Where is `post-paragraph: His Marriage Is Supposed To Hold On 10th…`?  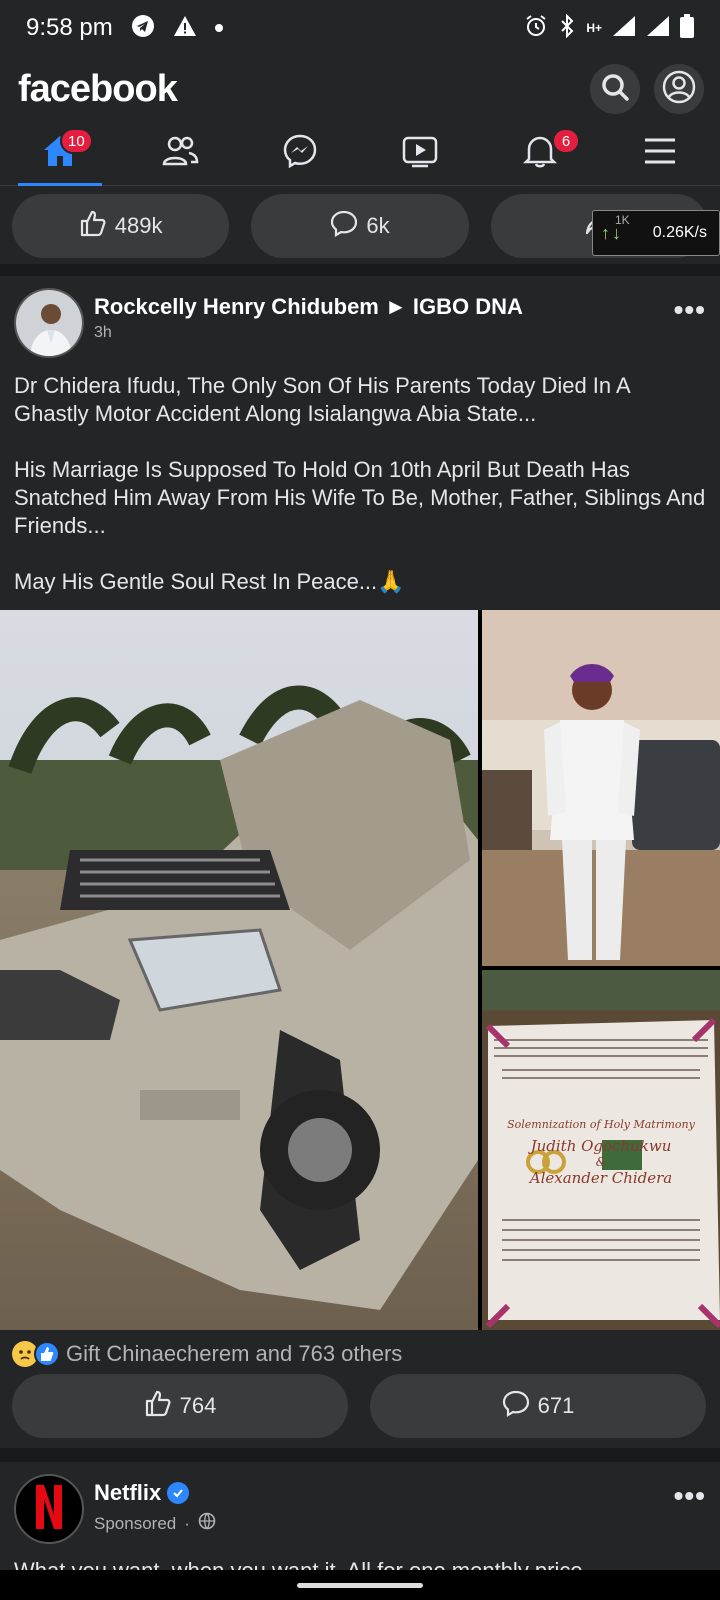
post-paragraph: His Marriage Is Supposed To Hold On 10th… is located at coordinates (360, 497).